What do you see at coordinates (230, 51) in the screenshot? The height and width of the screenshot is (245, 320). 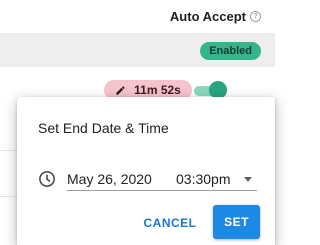 I see `status-badge: Enabled` at bounding box center [230, 51].